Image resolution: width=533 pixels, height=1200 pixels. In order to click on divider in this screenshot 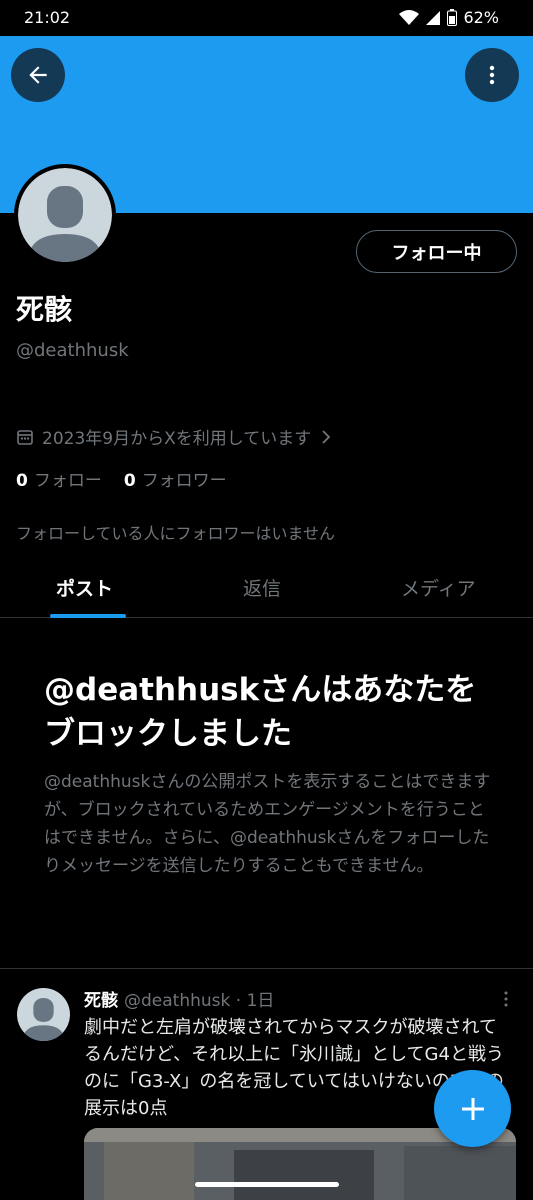, I will do `click(266, 968)`.